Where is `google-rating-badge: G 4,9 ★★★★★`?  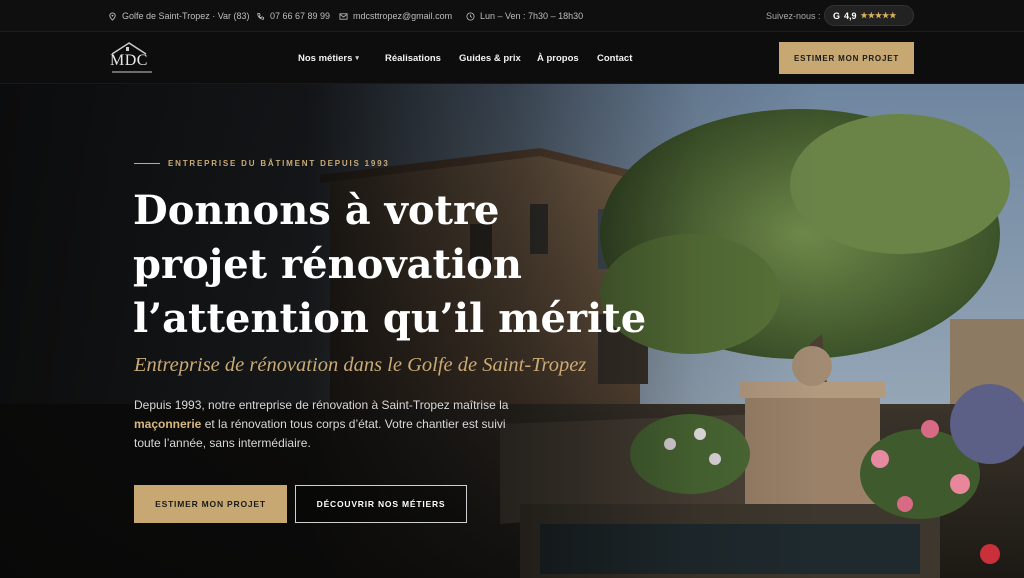 google-rating-badge: G 4,9 ★★★★★ is located at coordinates (869, 15).